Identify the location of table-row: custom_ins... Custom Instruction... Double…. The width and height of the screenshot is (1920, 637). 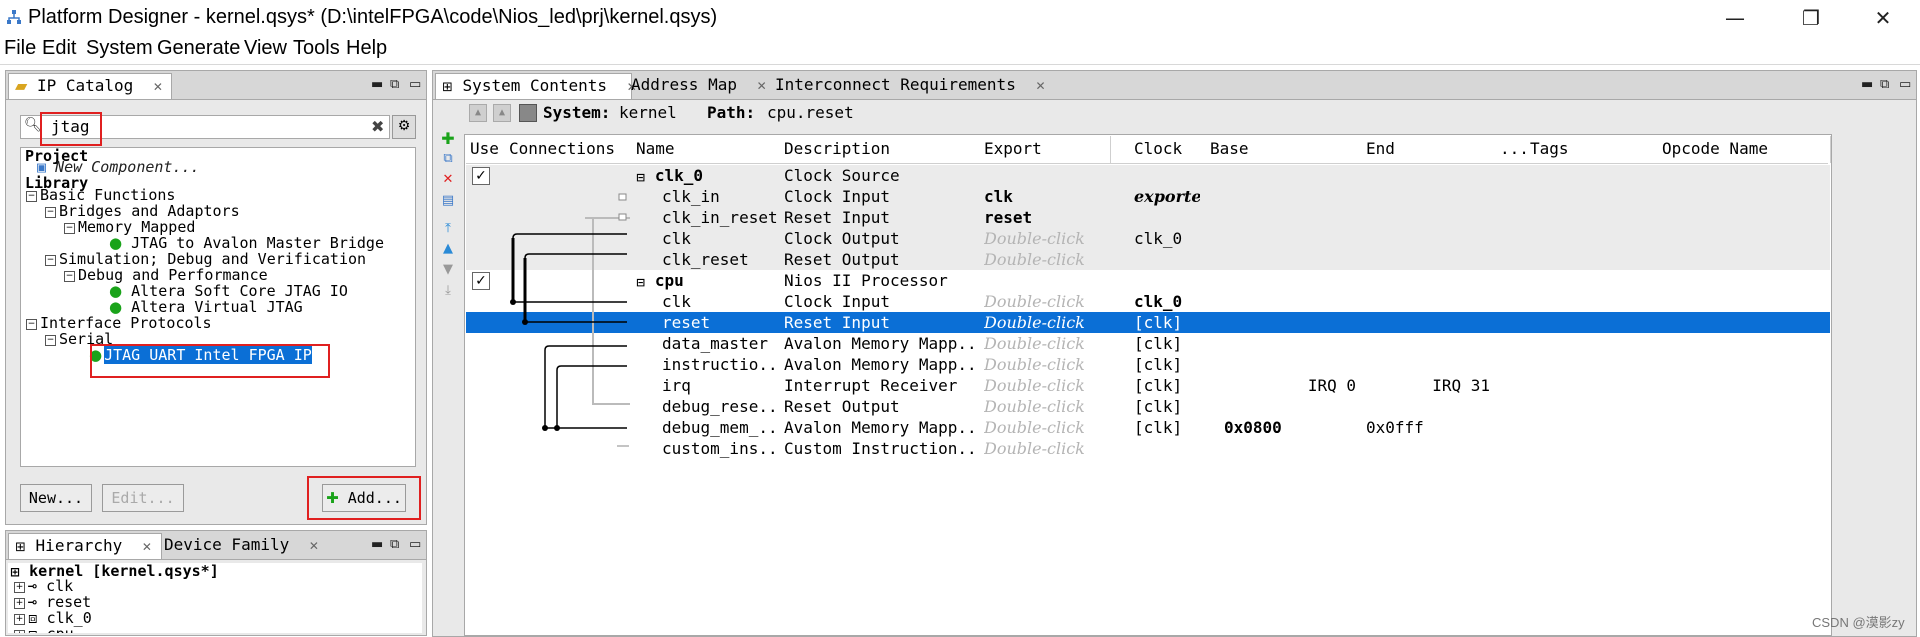
(1148, 448).